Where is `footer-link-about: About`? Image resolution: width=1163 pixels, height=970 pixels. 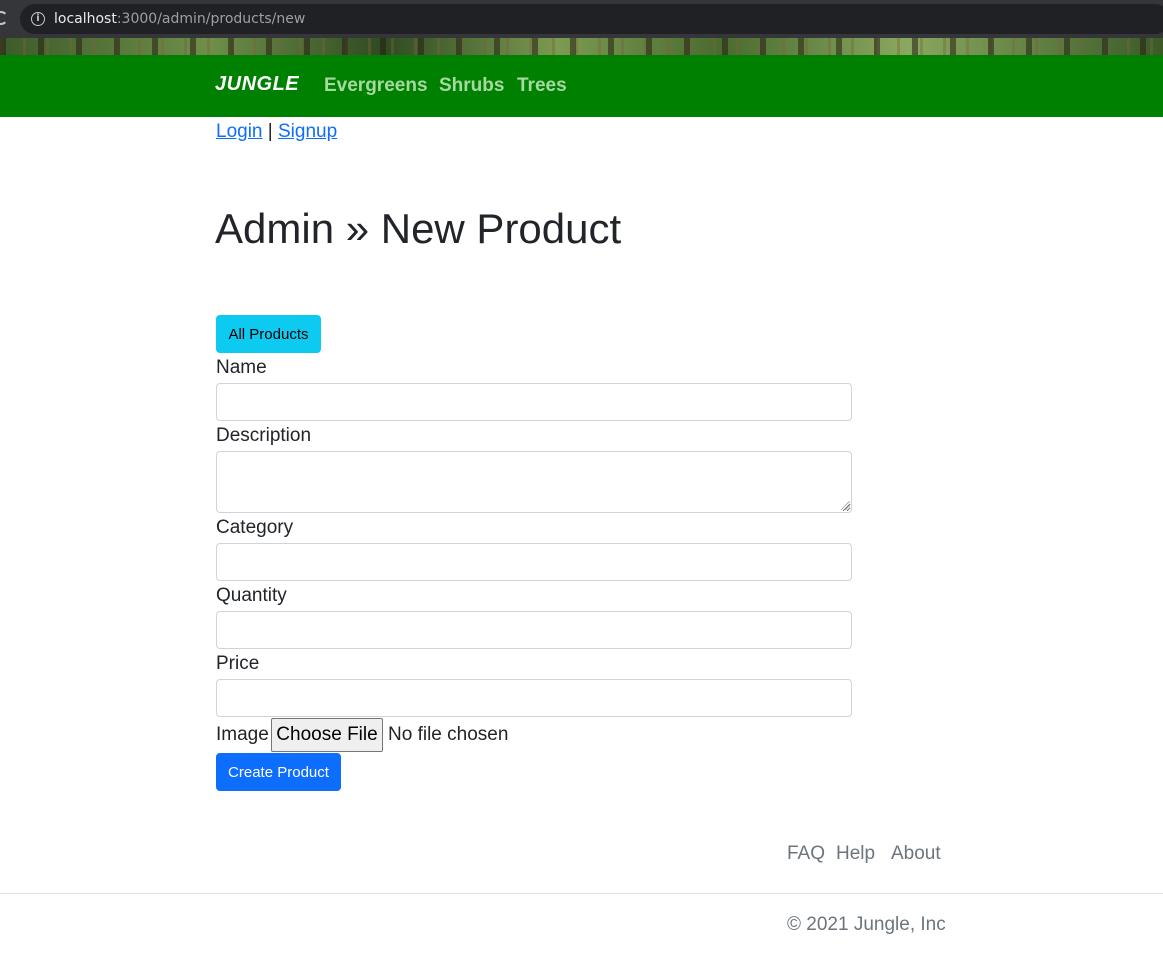 footer-link-about: About is located at coordinates (916, 854).